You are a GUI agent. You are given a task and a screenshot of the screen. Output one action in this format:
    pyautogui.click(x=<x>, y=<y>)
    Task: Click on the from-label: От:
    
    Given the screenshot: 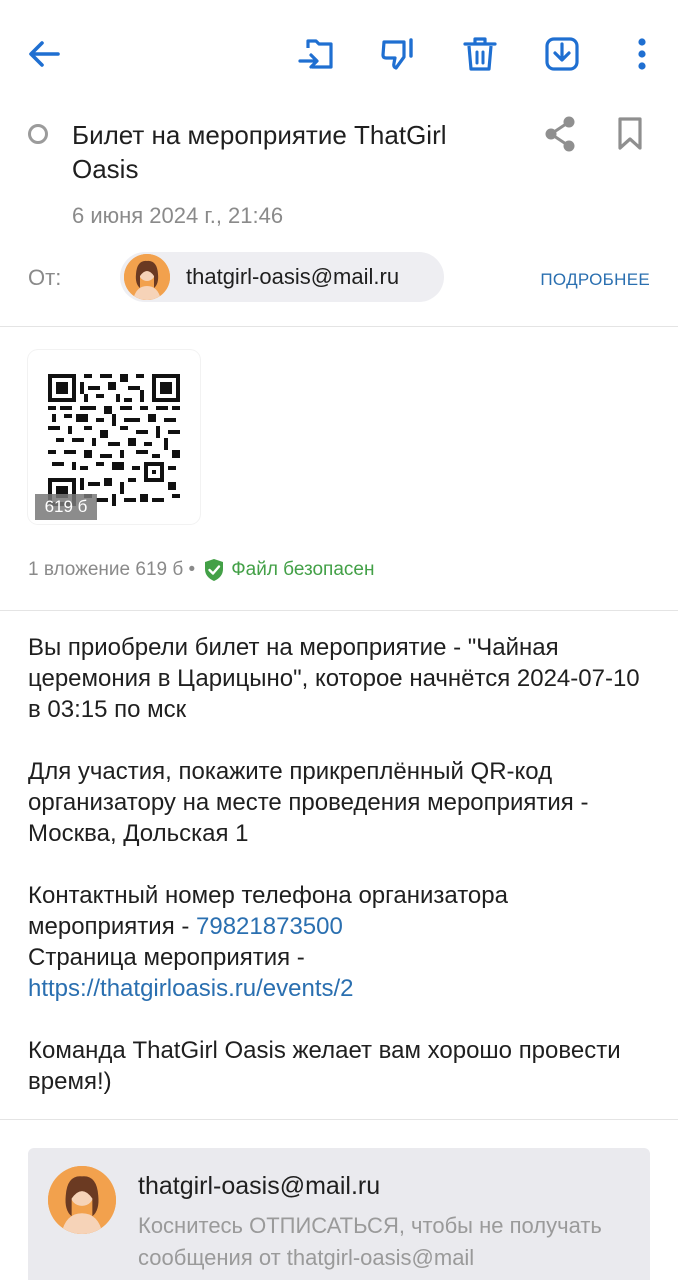 What is the action you would take?
    pyautogui.click(x=45, y=277)
    